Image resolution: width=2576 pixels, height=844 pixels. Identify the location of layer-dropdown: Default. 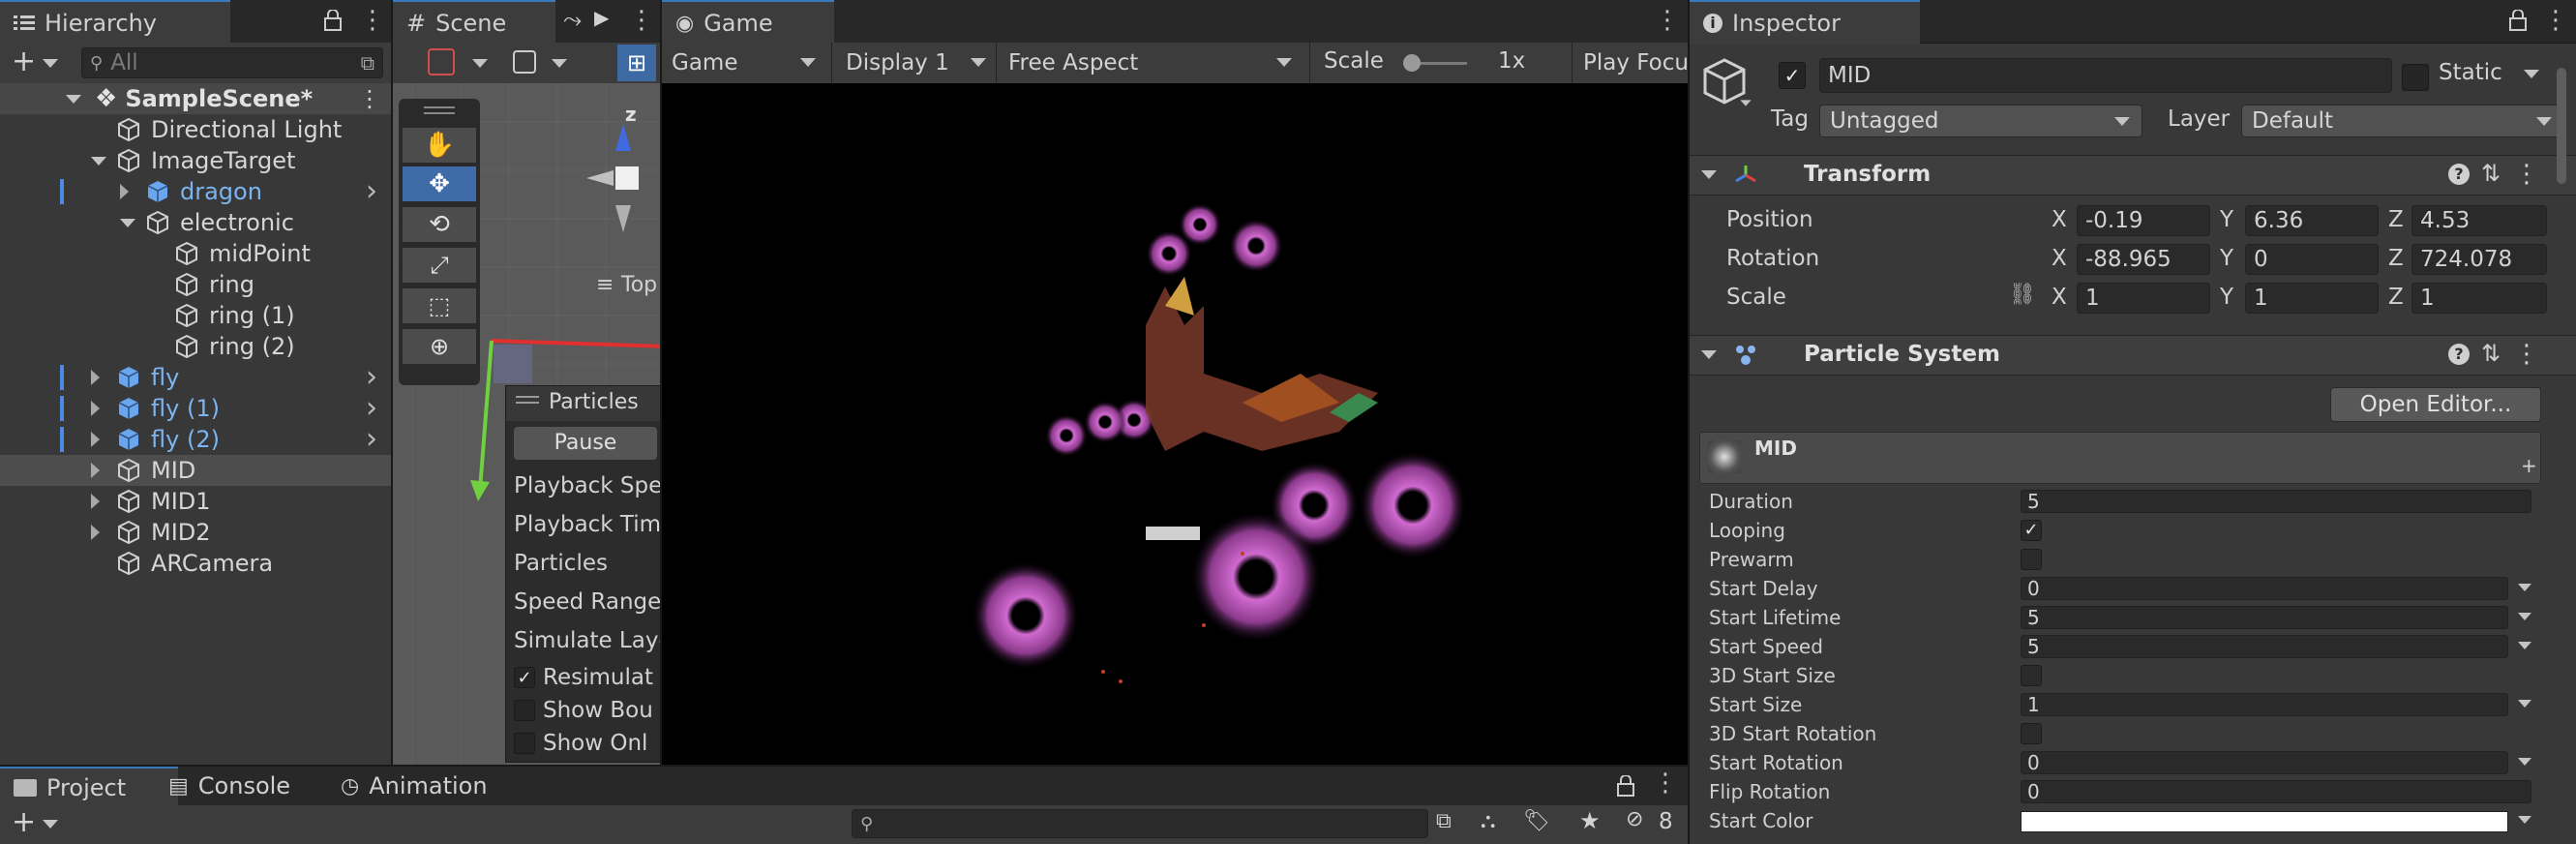
(2402, 121).